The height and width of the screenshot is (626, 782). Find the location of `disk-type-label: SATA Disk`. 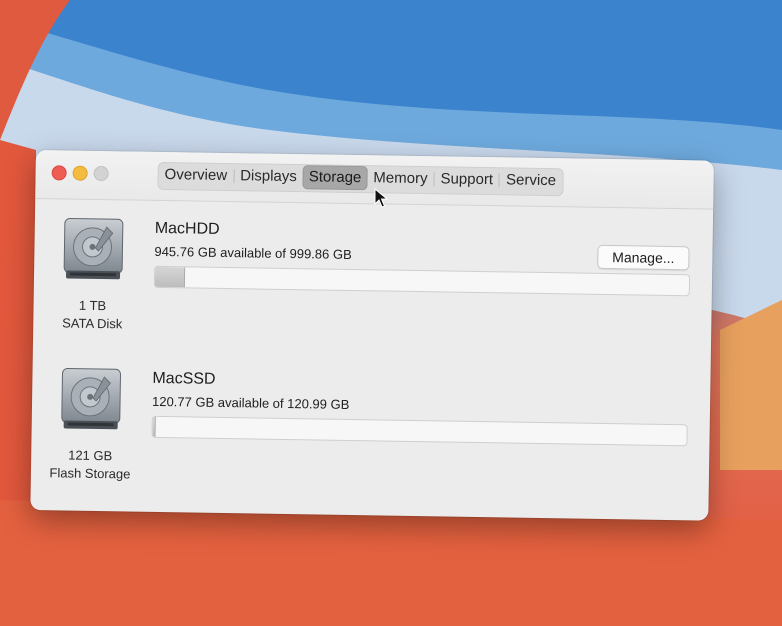

disk-type-label: SATA Disk is located at coordinates (92, 323).